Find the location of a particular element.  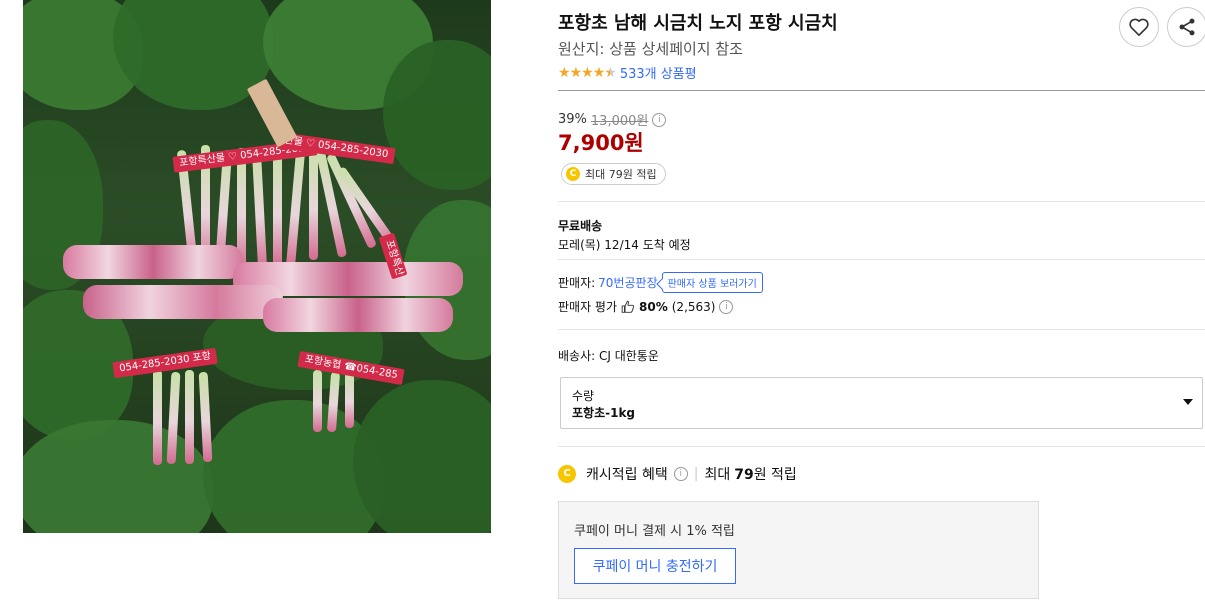

heart-icon is located at coordinates (1139, 27).